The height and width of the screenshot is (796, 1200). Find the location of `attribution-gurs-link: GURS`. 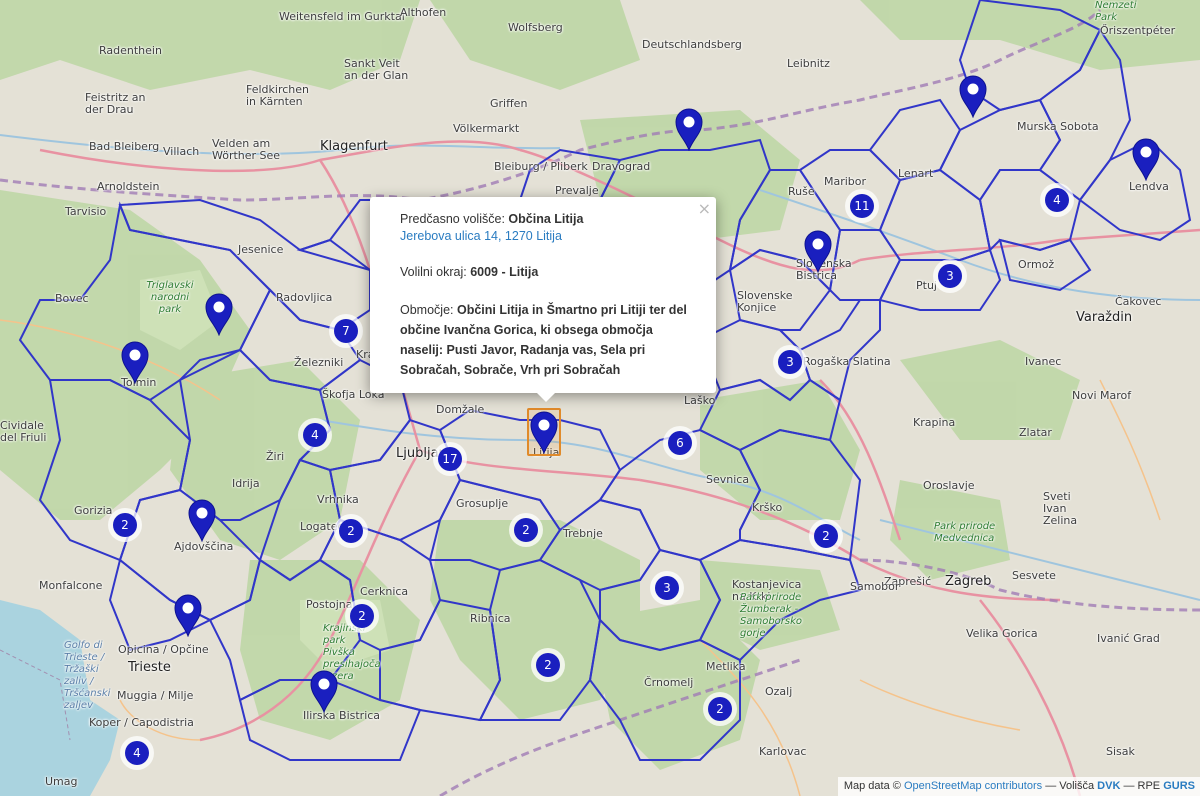

attribution-gurs-link: GURS is located at coordinates (1179, 786).